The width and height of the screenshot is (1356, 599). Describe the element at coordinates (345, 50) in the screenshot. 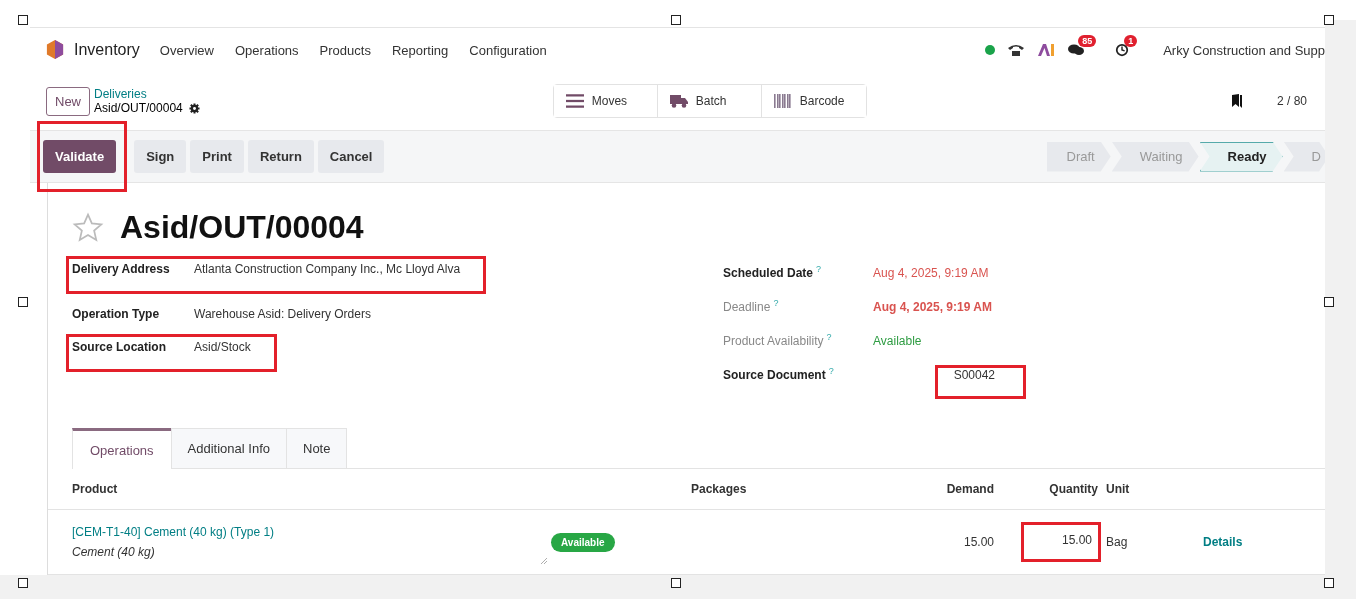

I see `menu-item: Products` at that location.